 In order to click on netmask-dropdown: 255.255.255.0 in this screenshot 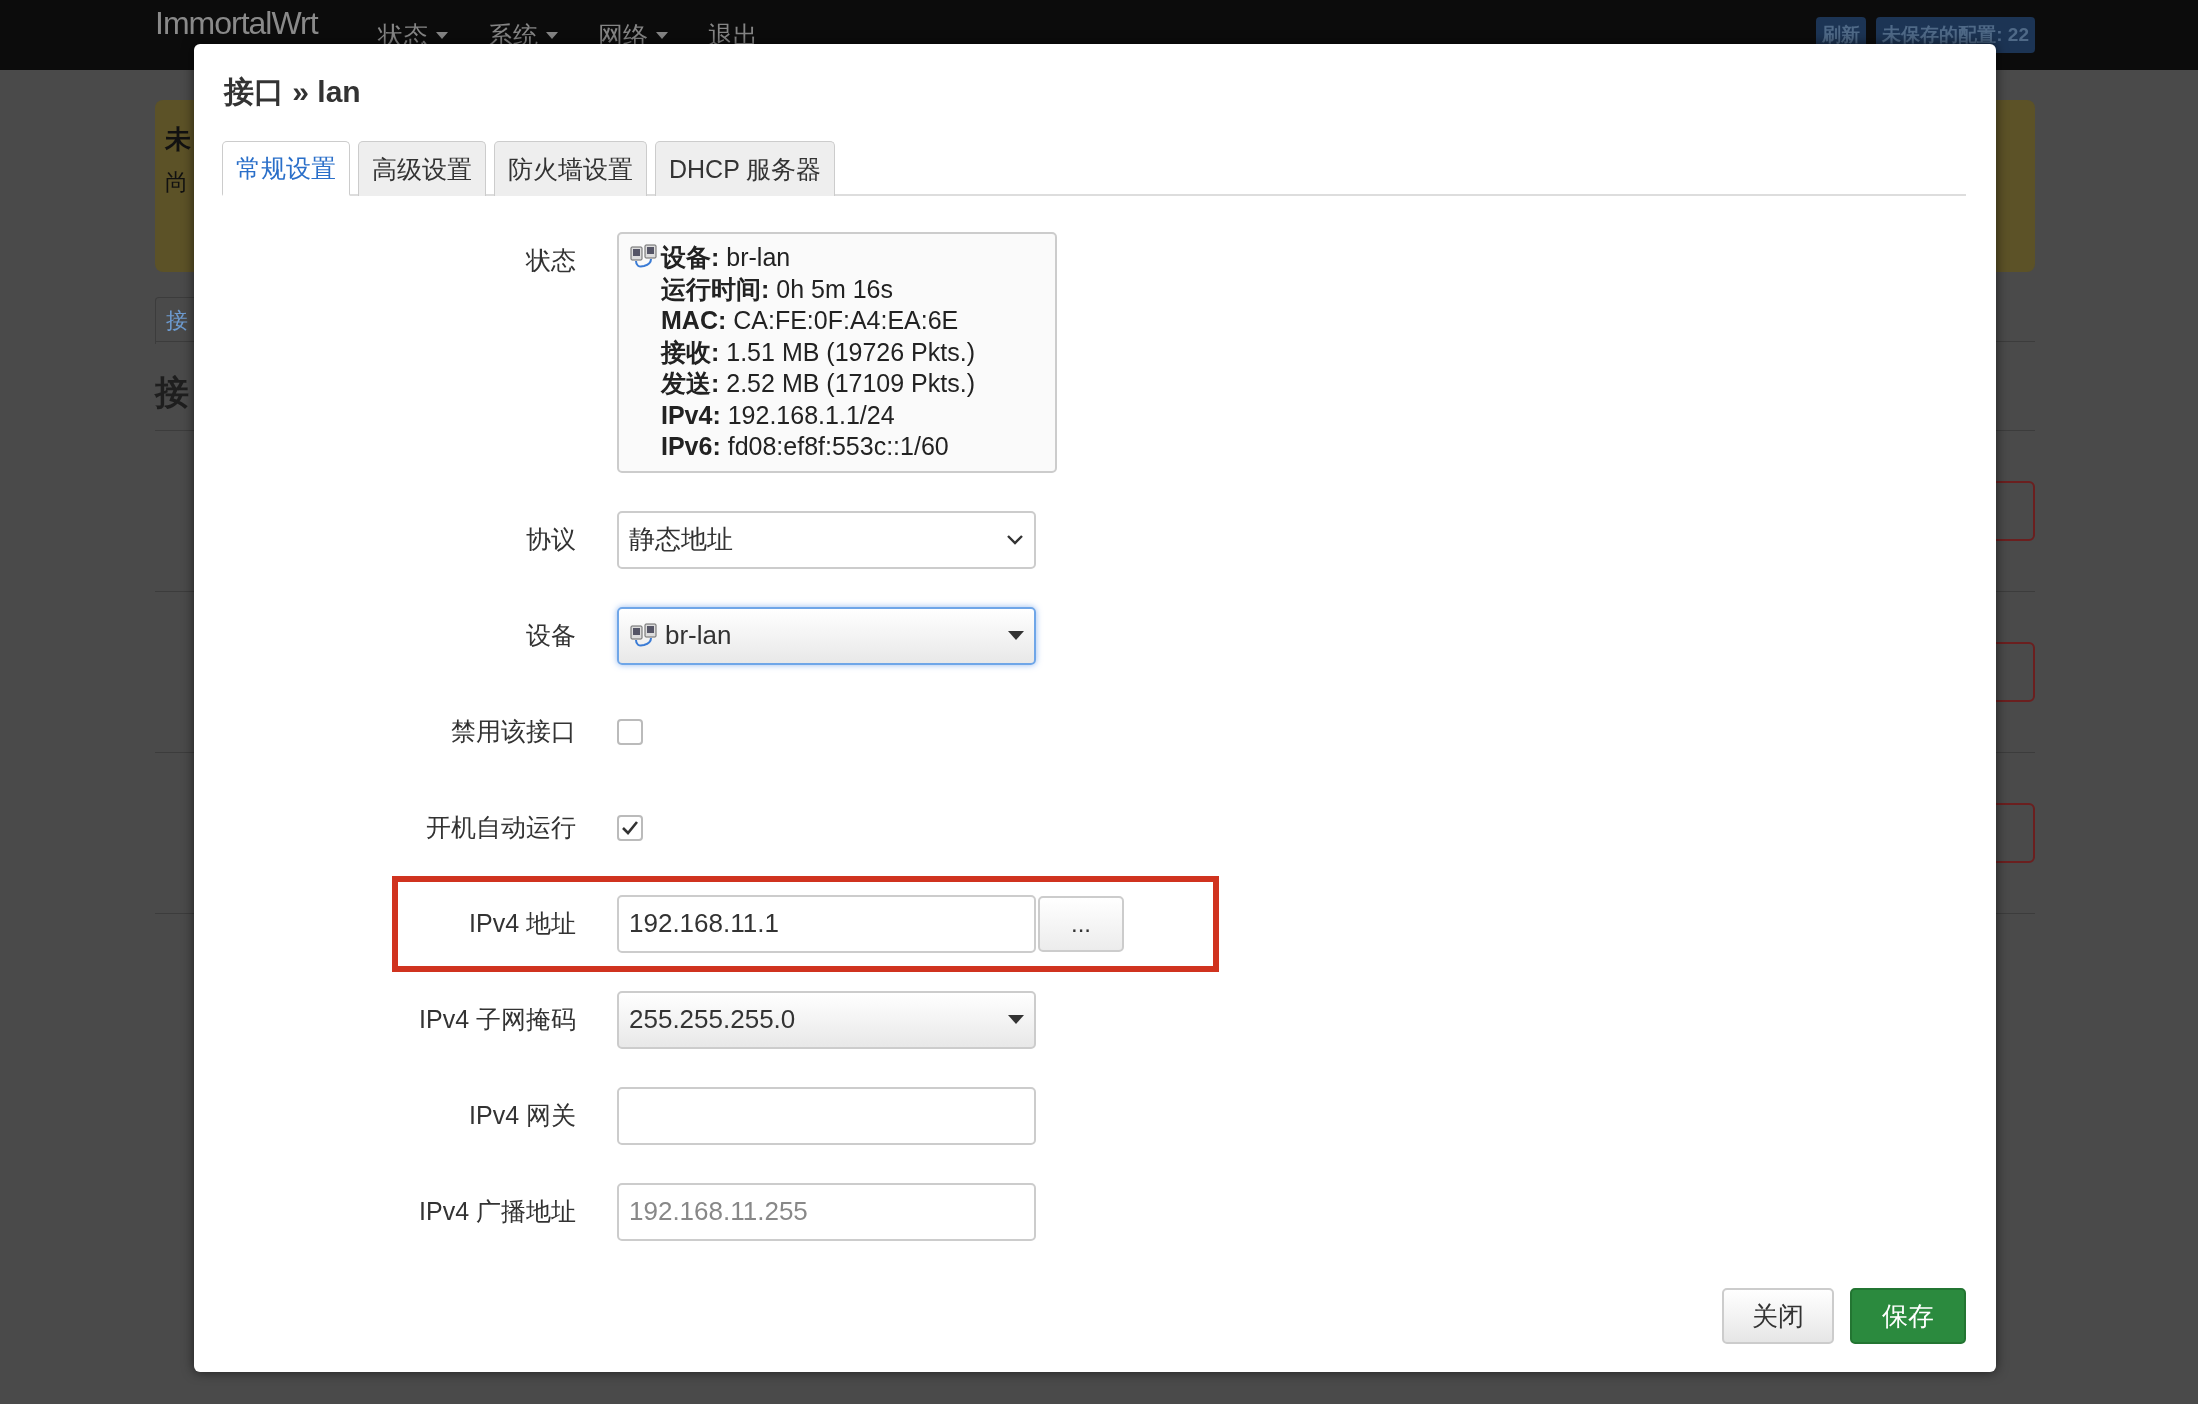, I will do `click(826, 1019)`.